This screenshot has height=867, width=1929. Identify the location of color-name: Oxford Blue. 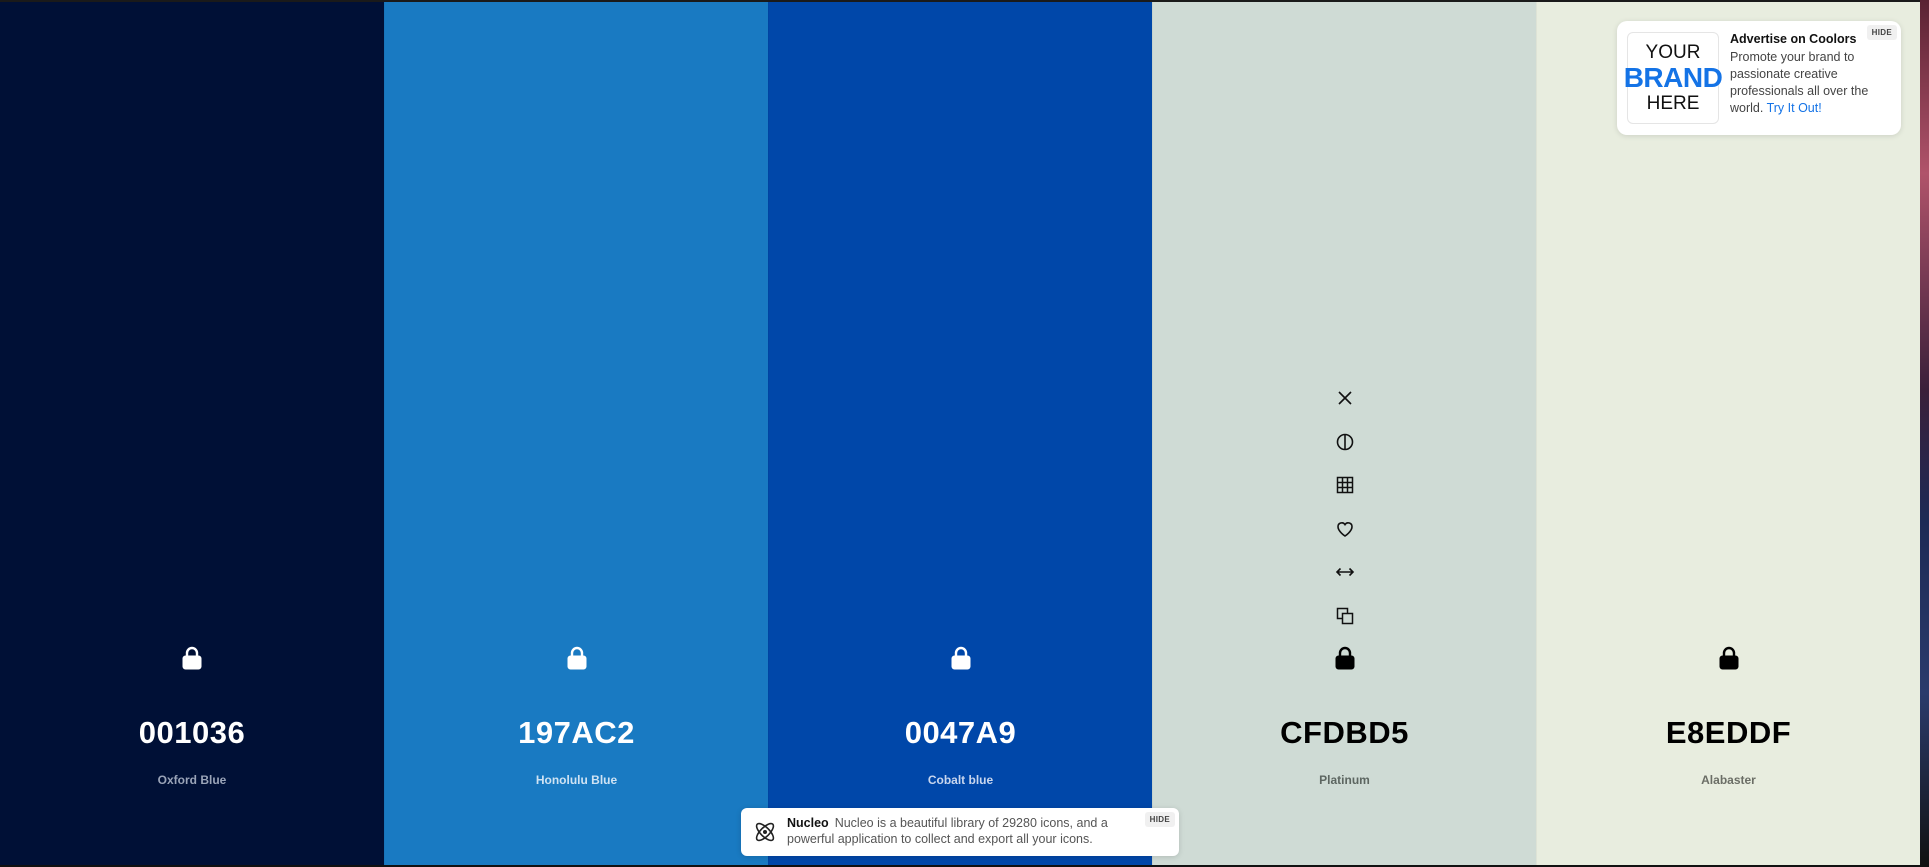
(192, 780).